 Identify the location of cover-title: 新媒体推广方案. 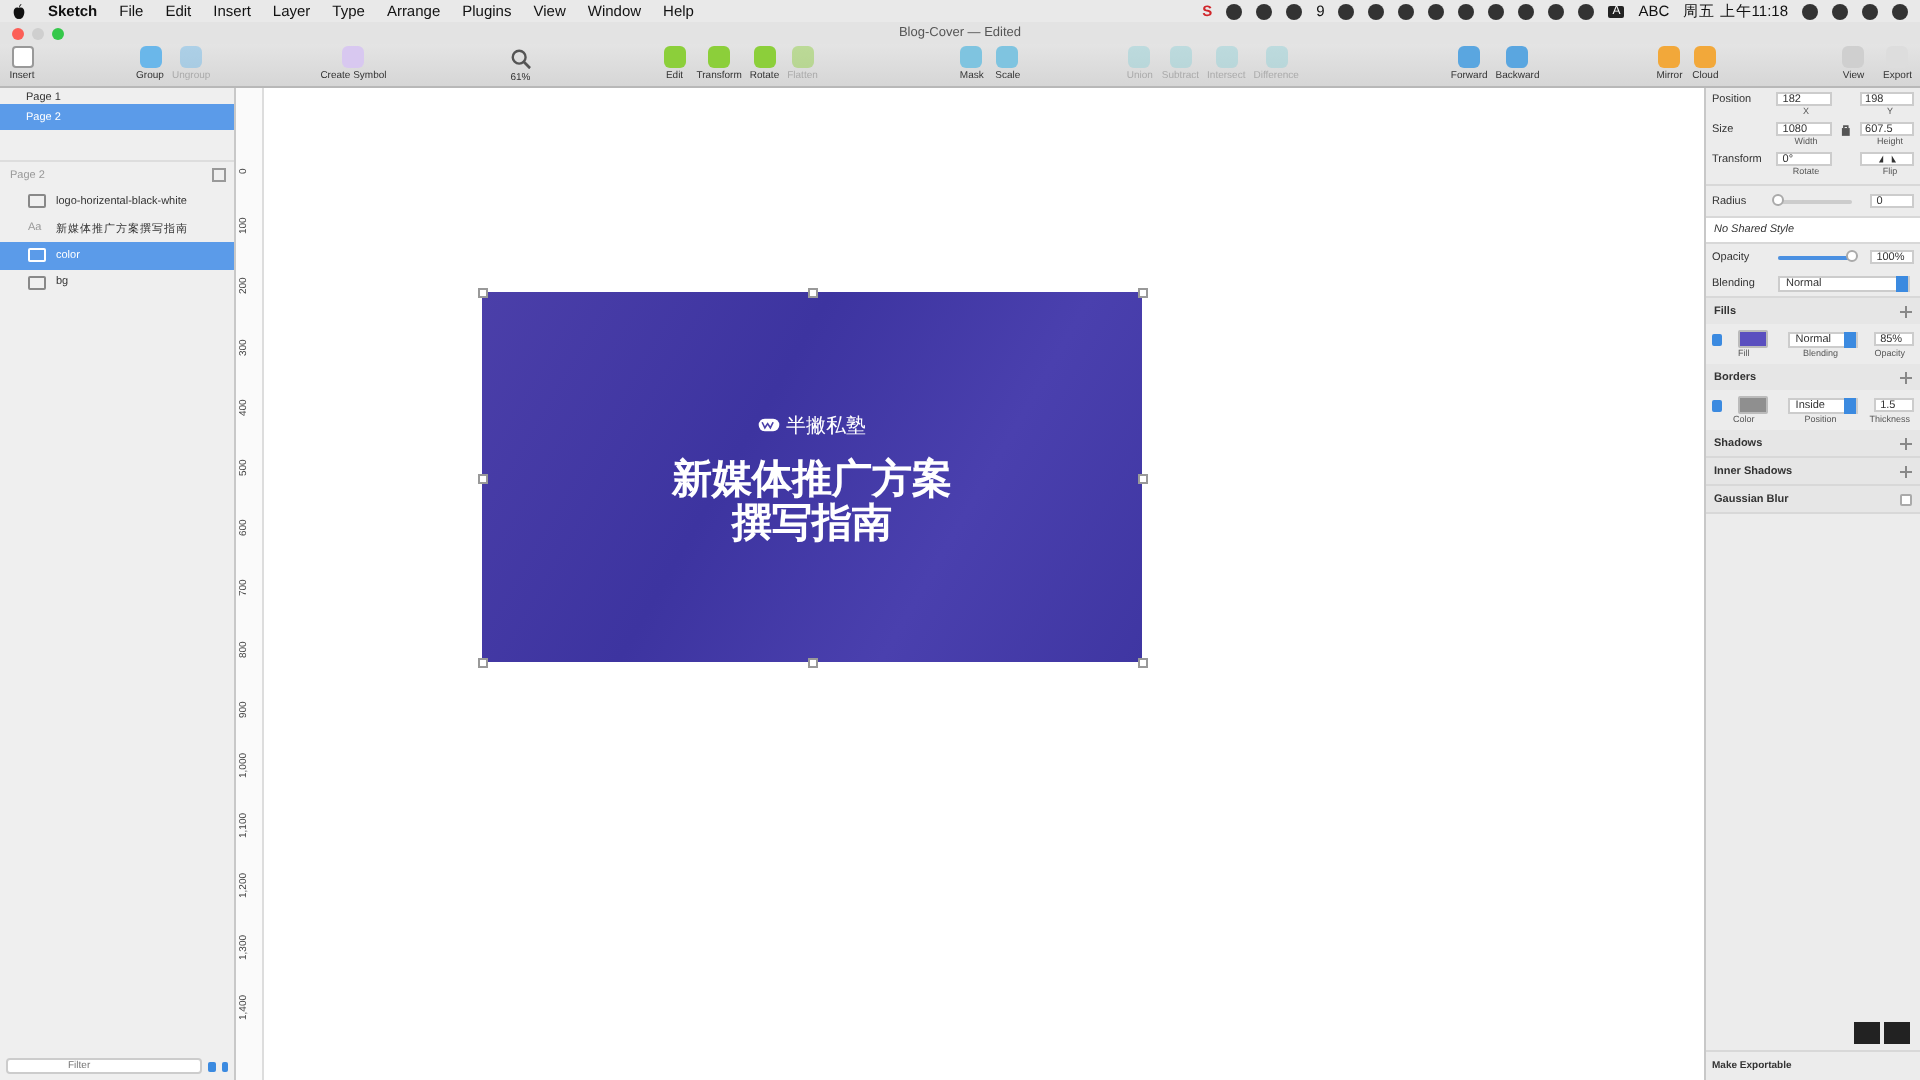
(812, 477).